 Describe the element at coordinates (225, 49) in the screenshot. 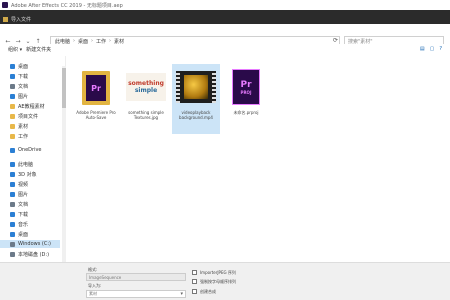

I see `command-toolbar: 组织 ▾ 新建文件夹` at that location.